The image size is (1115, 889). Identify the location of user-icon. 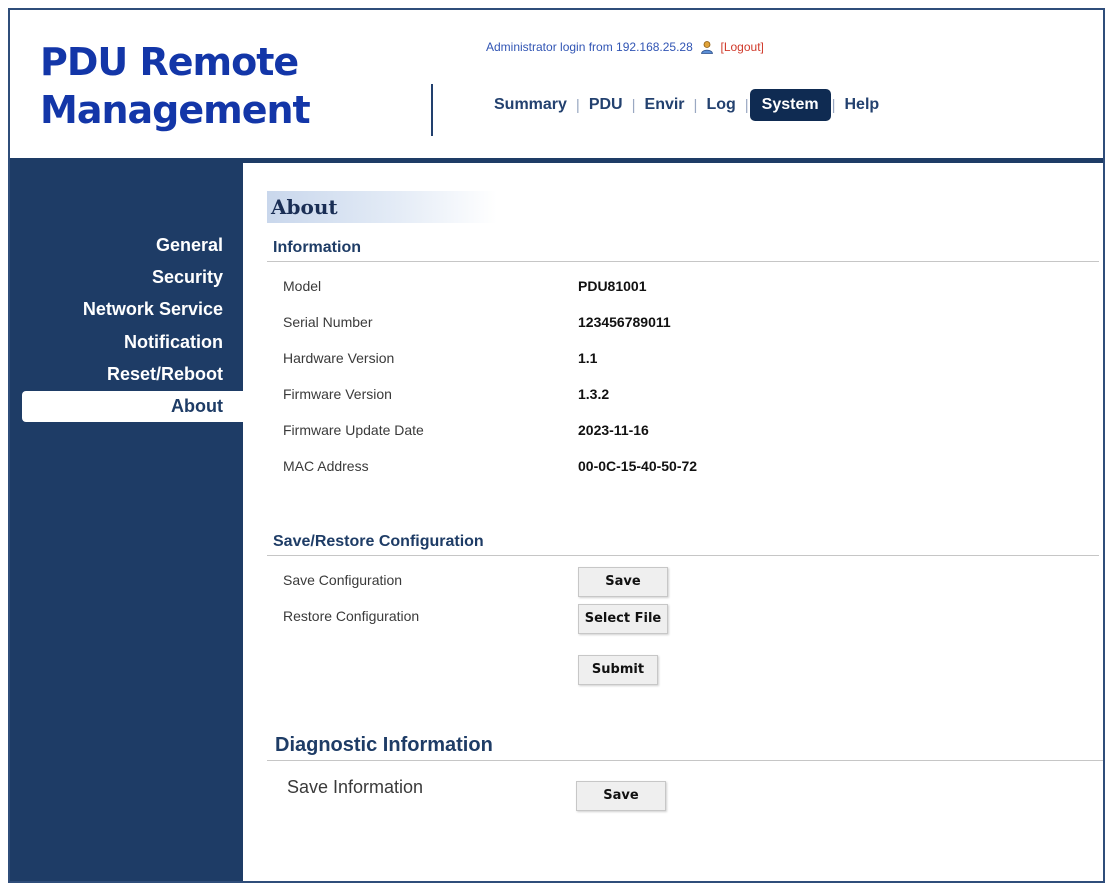
(707, 47).